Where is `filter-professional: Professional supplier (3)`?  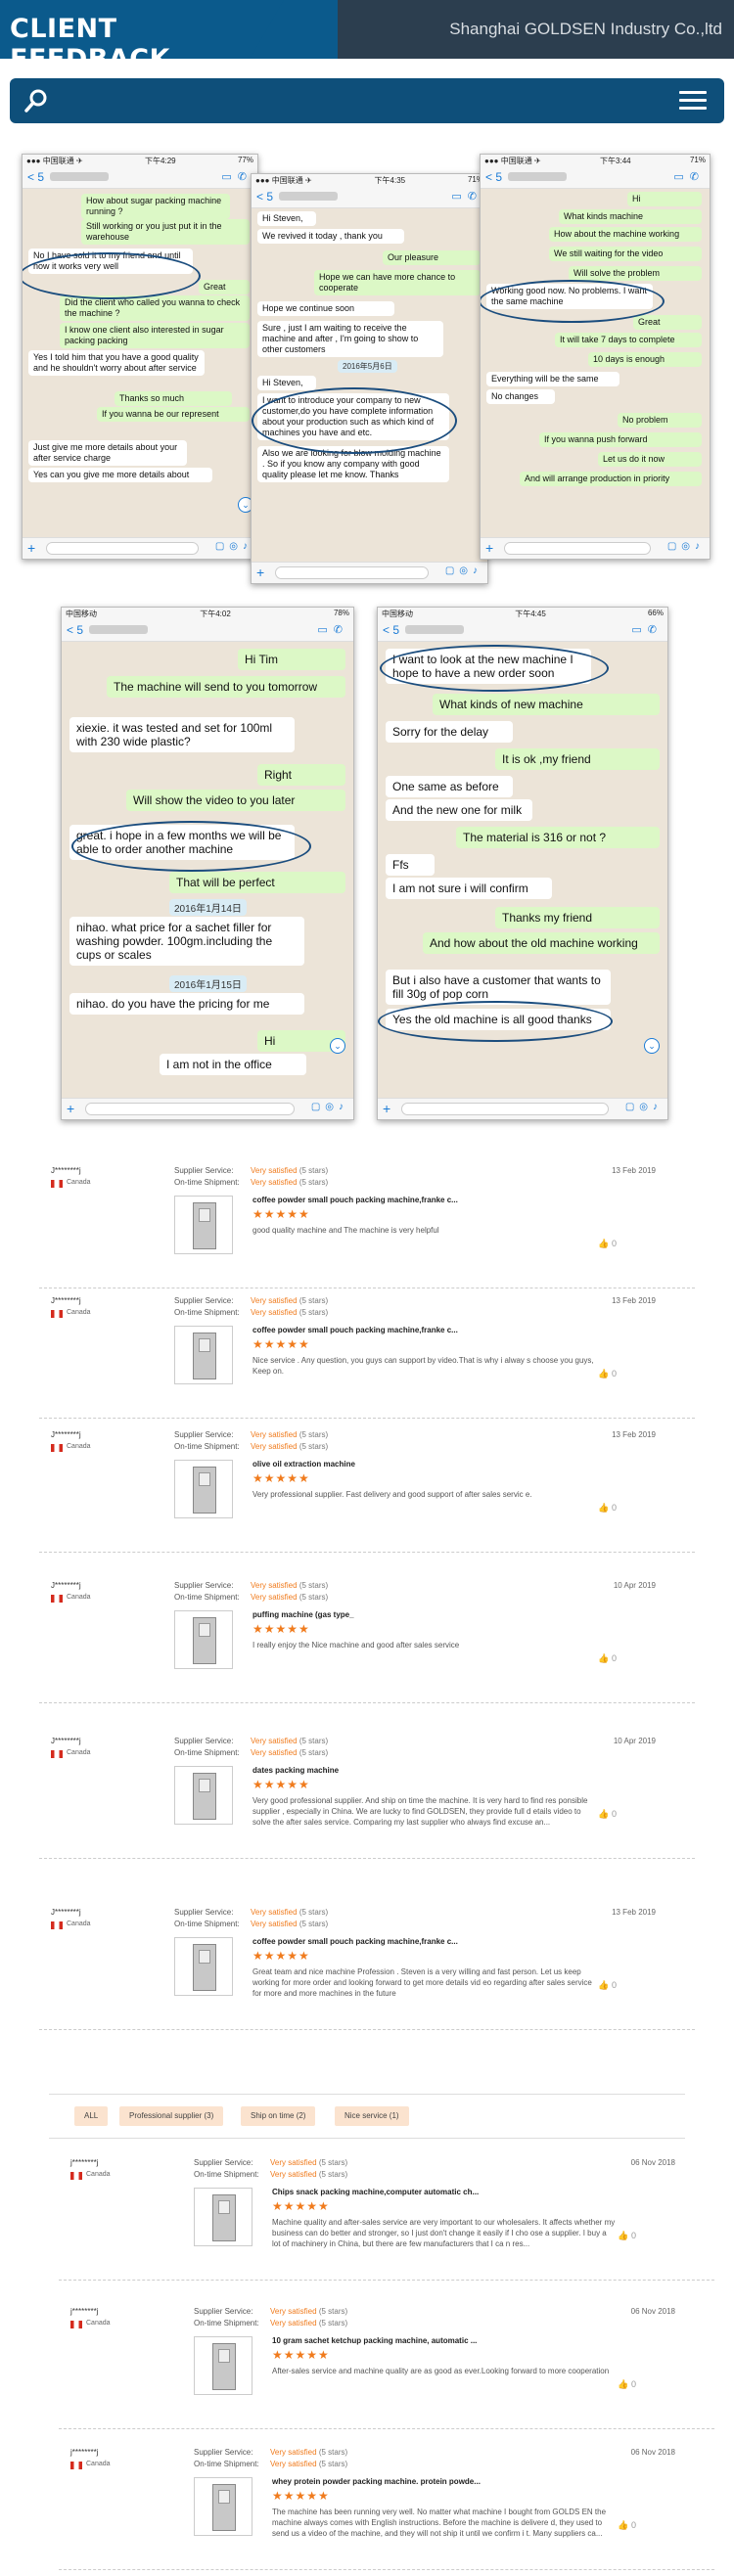
filter-professional: Professional supplier (3) is located at coordinates (172, 2116).